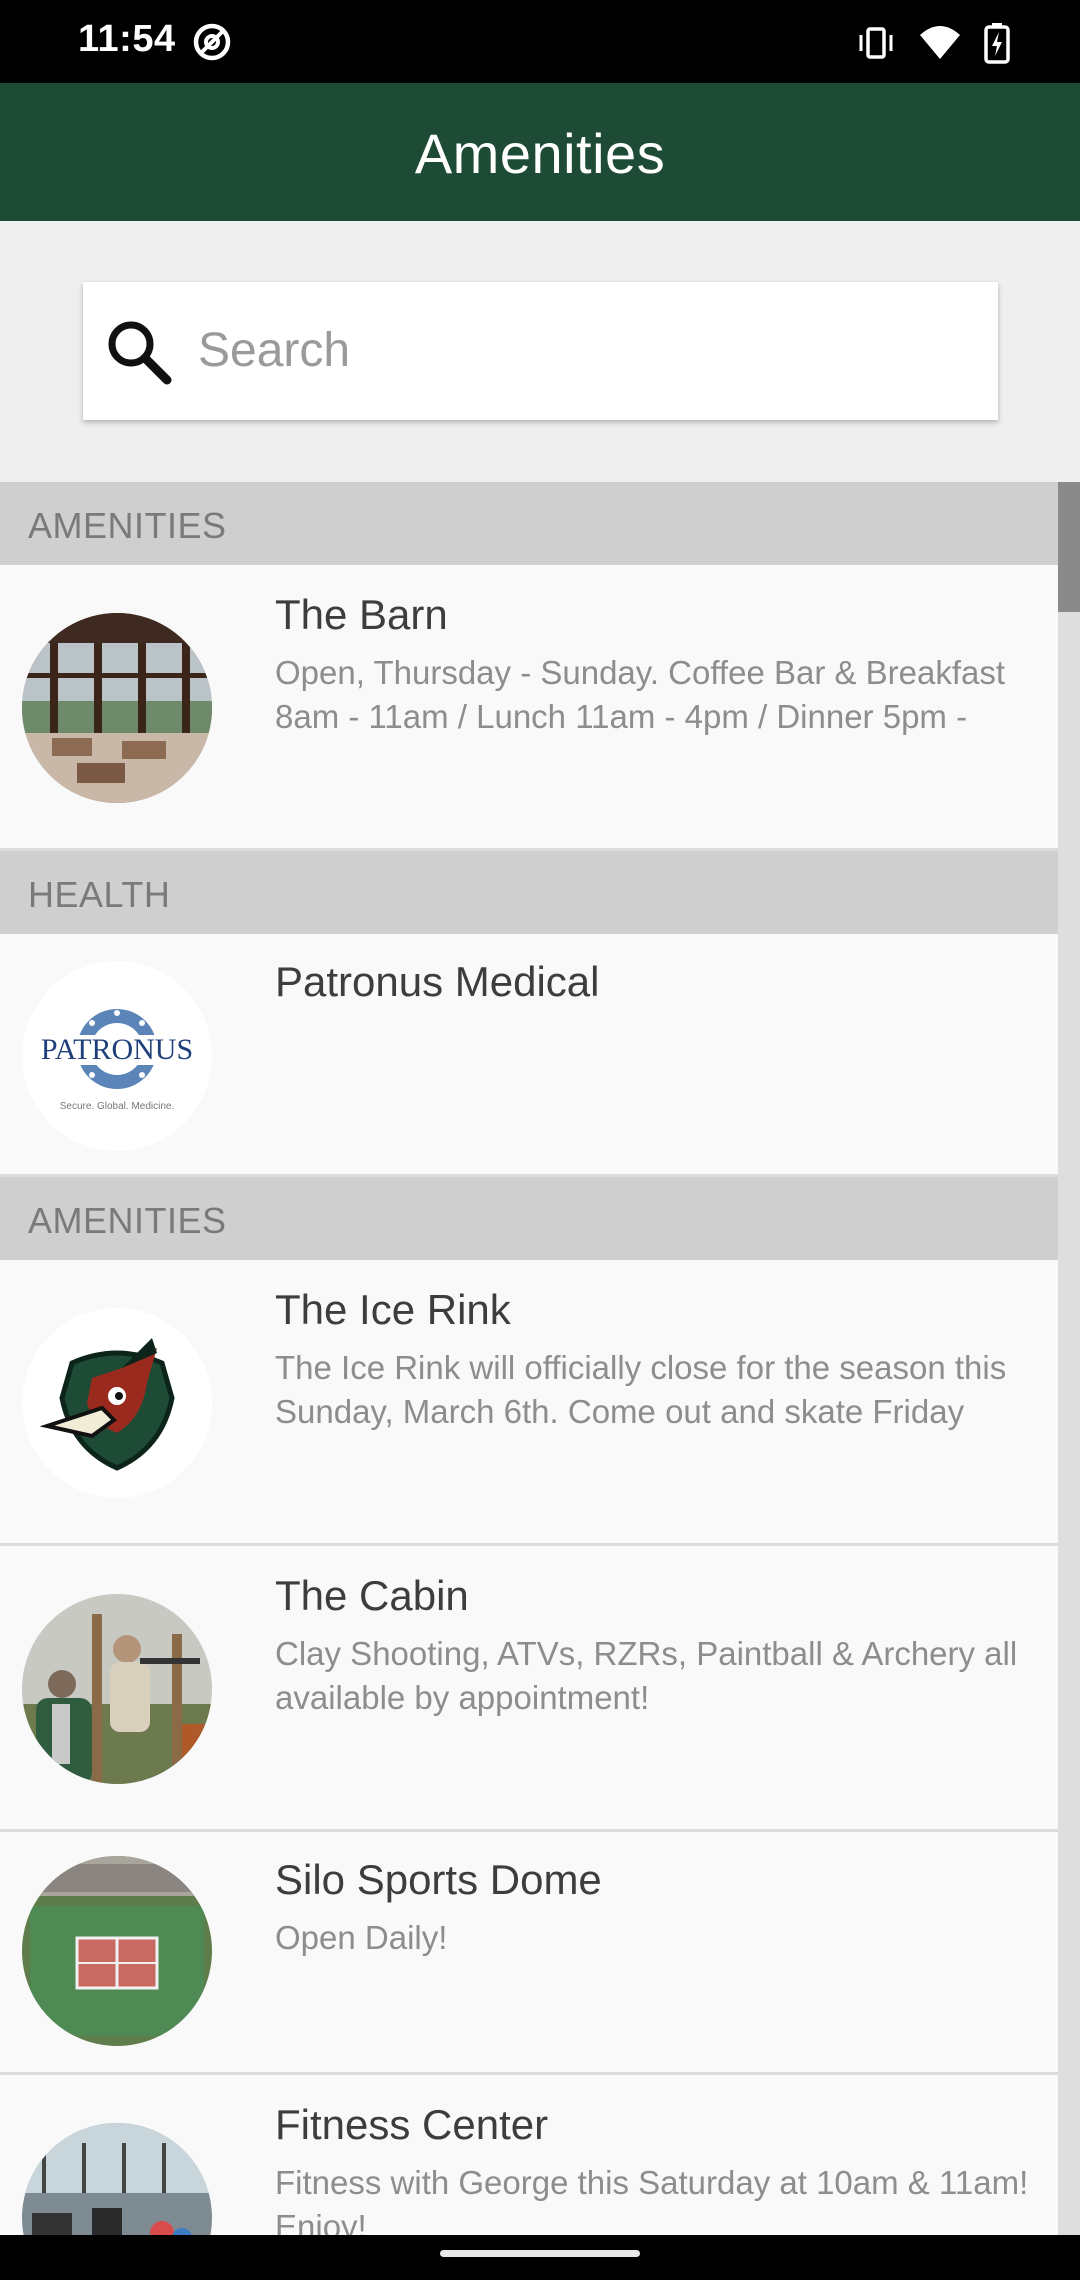  I want to click on home-gesture-handle, so click(540, 2253).